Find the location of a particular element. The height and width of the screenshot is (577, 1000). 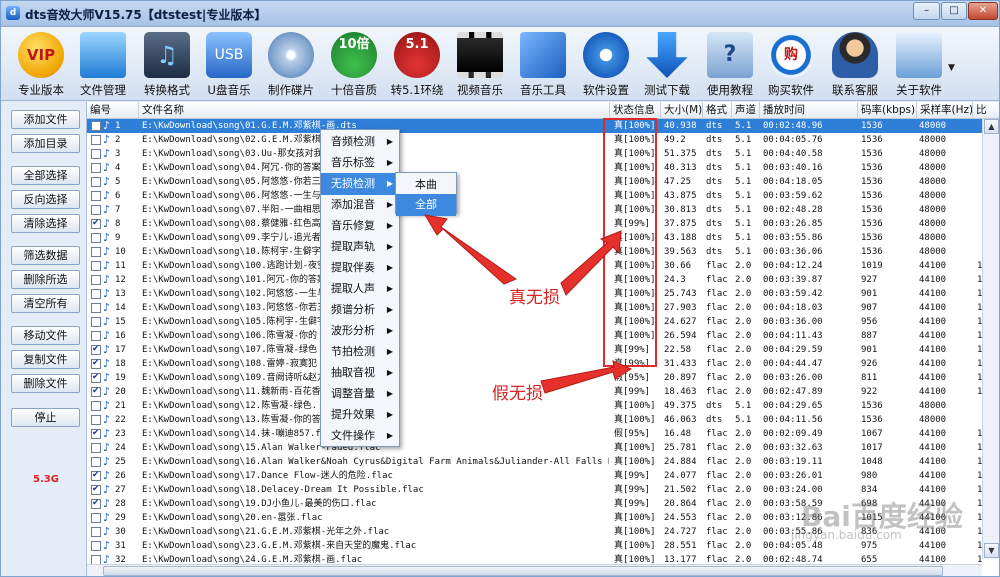

annotation-arrows is located at coordinates (528, 304).